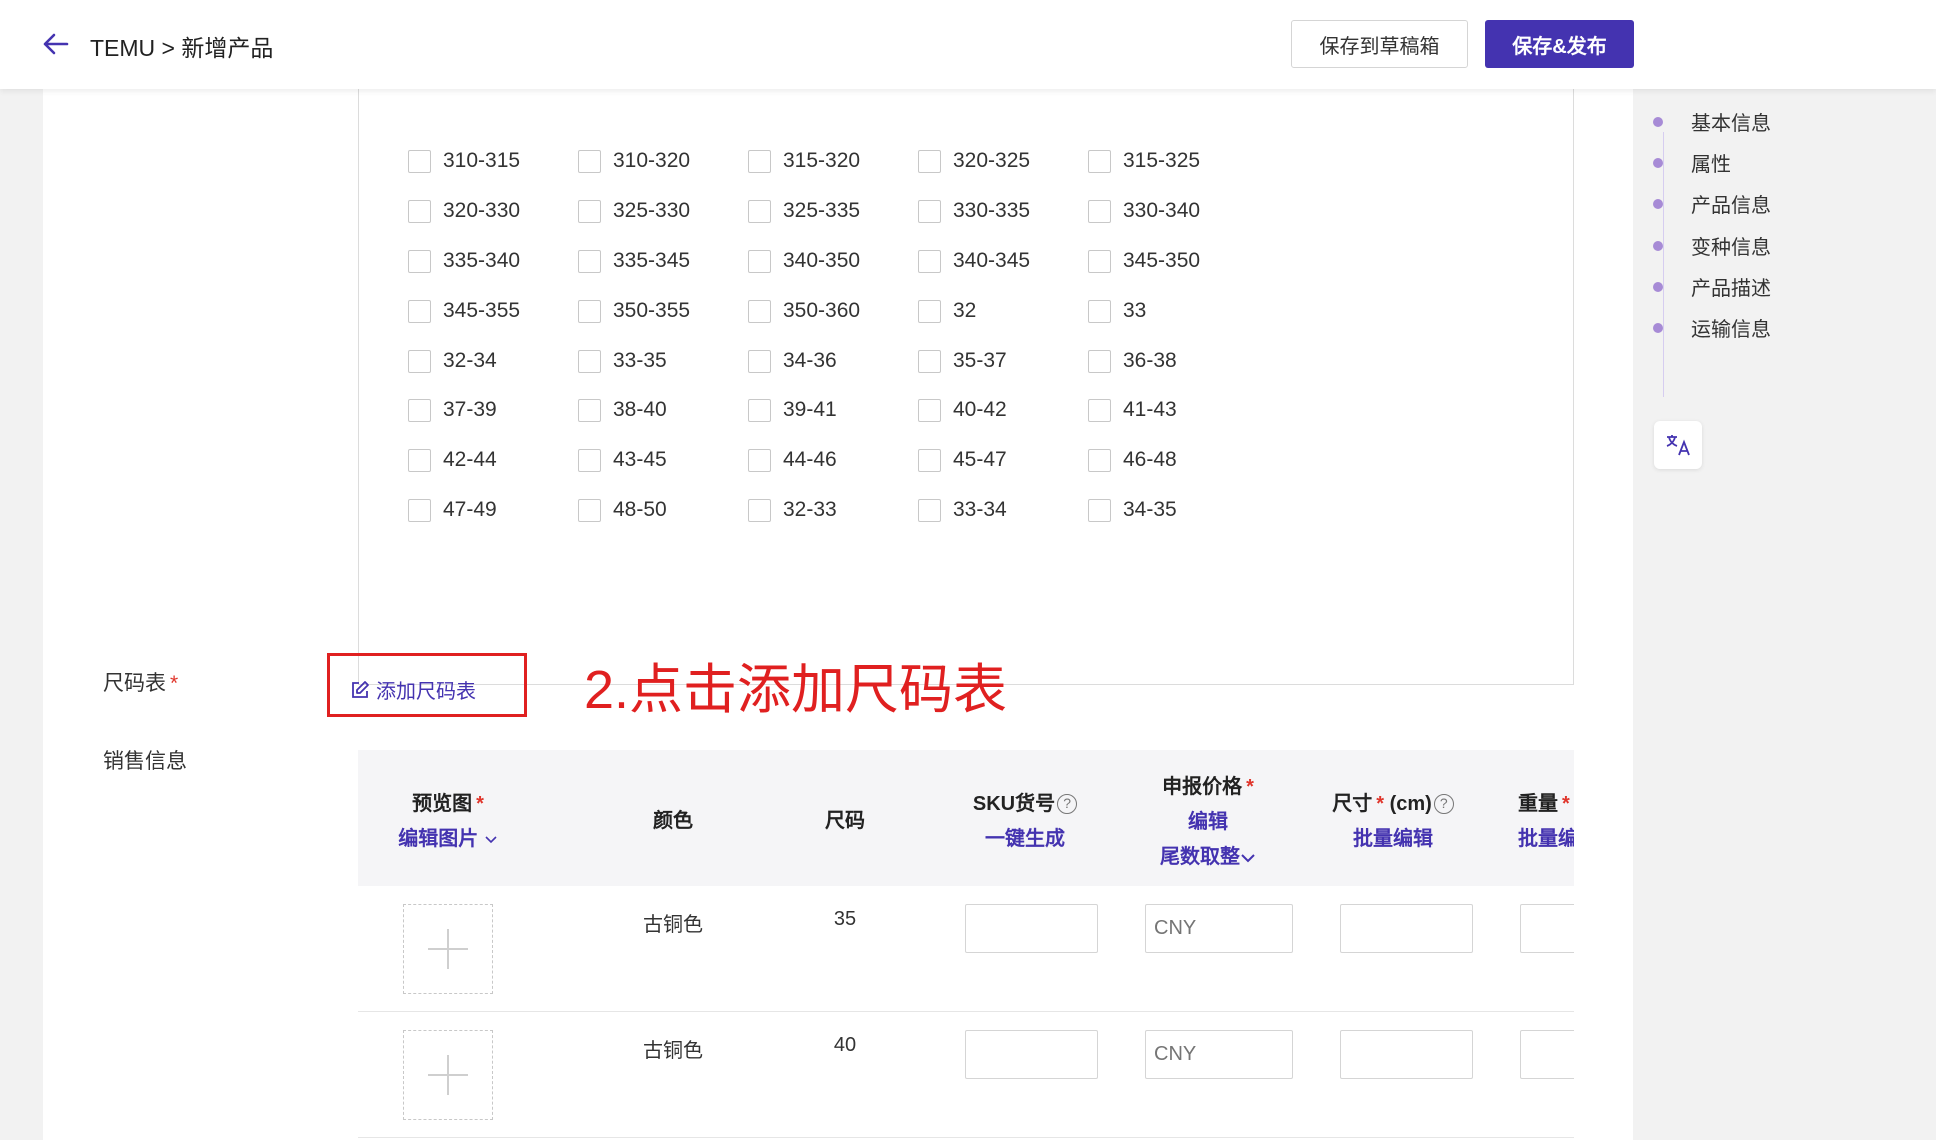 The height and width of the screenshot is (1140, 1936). What do you see at coordinates (1692, 162) in the screenshot?
I see `nav-item: 属性` at bounding box center [1692, 162].